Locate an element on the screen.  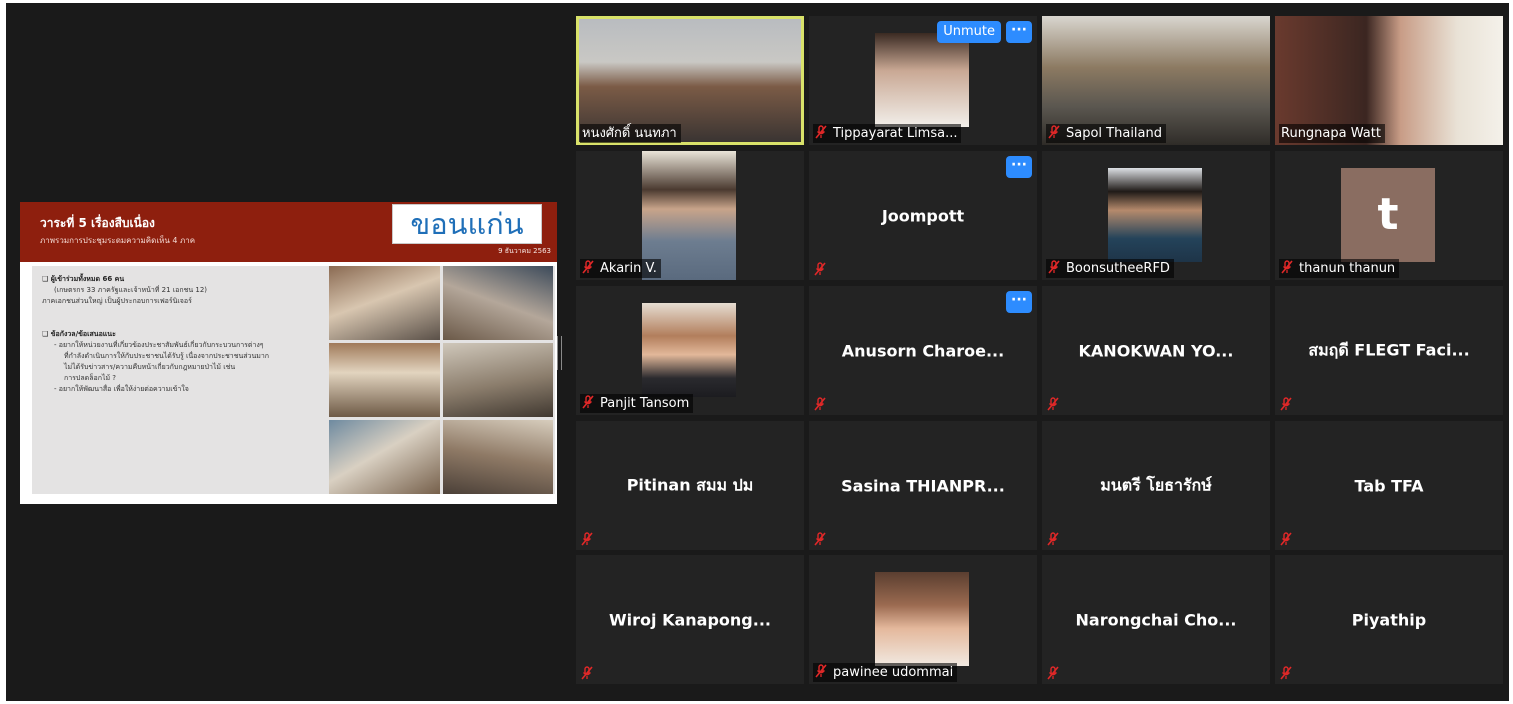
participant-tile: มนตรี โยธารักษ์ is located at coordinates (1156, 485).